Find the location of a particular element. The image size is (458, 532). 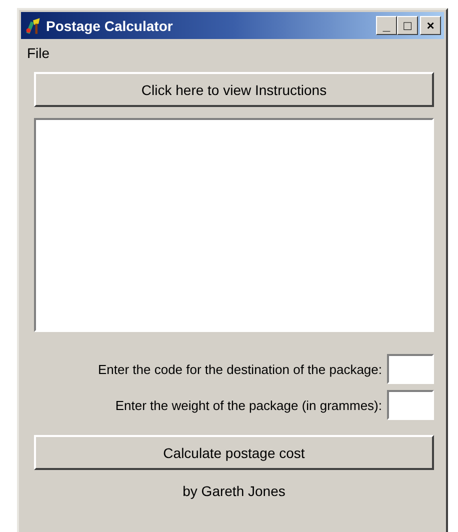

instructions-button: Click here to view Instructions is located at coordinates (234, 89).